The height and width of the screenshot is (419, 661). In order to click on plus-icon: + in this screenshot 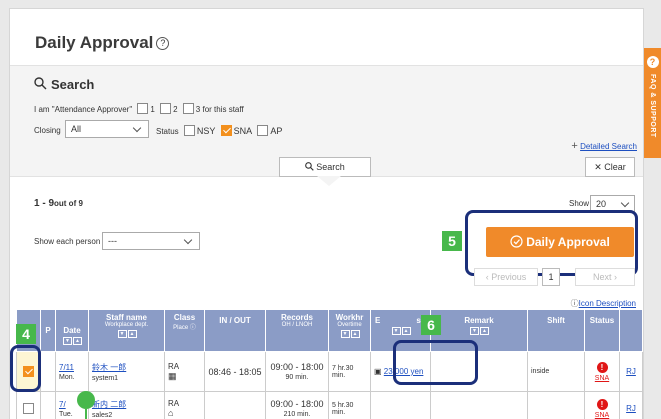, I will do `click(574, 146)`.